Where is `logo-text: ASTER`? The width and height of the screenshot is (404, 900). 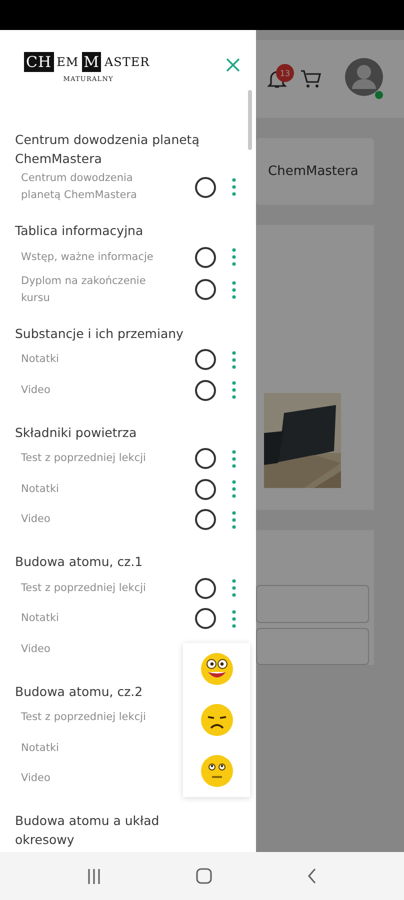 logo-text: ASTER is located at coordinates (127, 62).